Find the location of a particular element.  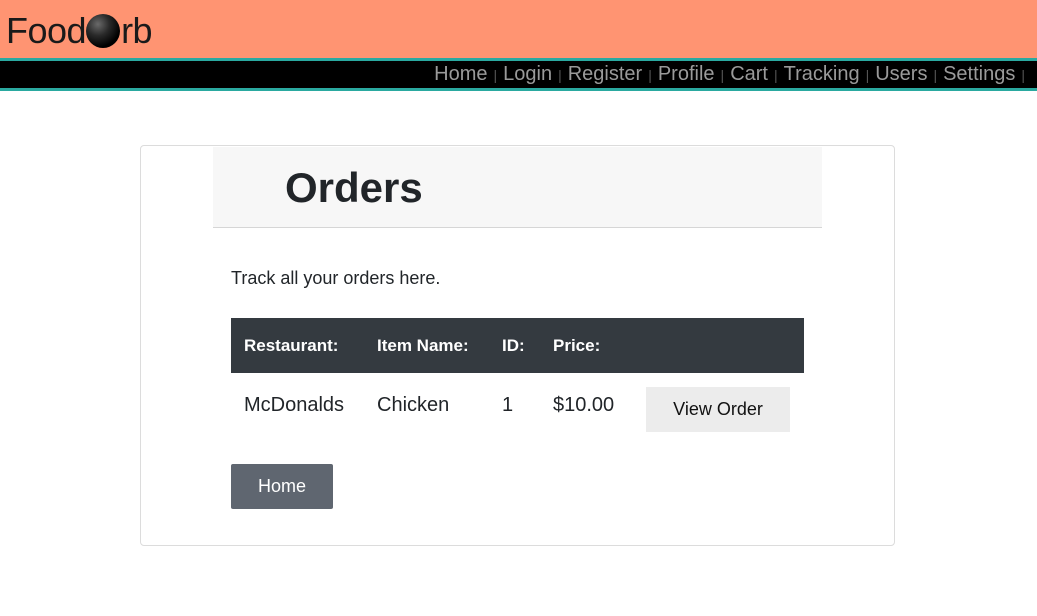

logo: Food rb is located at coordinates (79, 31).